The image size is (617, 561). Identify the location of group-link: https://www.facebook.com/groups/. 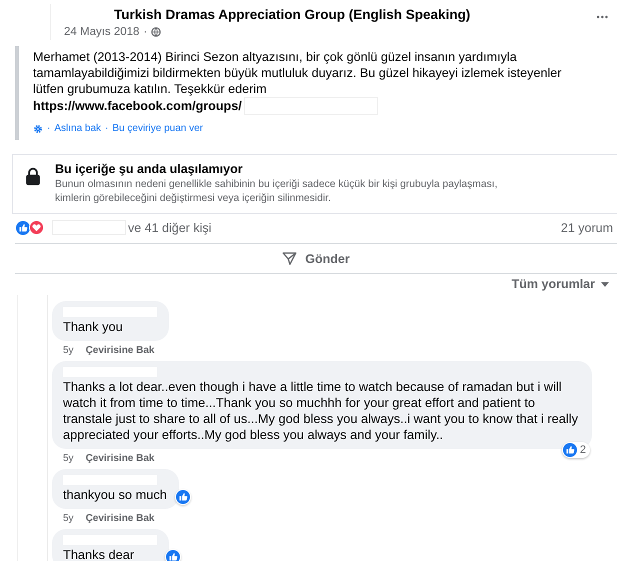
(137, 106).